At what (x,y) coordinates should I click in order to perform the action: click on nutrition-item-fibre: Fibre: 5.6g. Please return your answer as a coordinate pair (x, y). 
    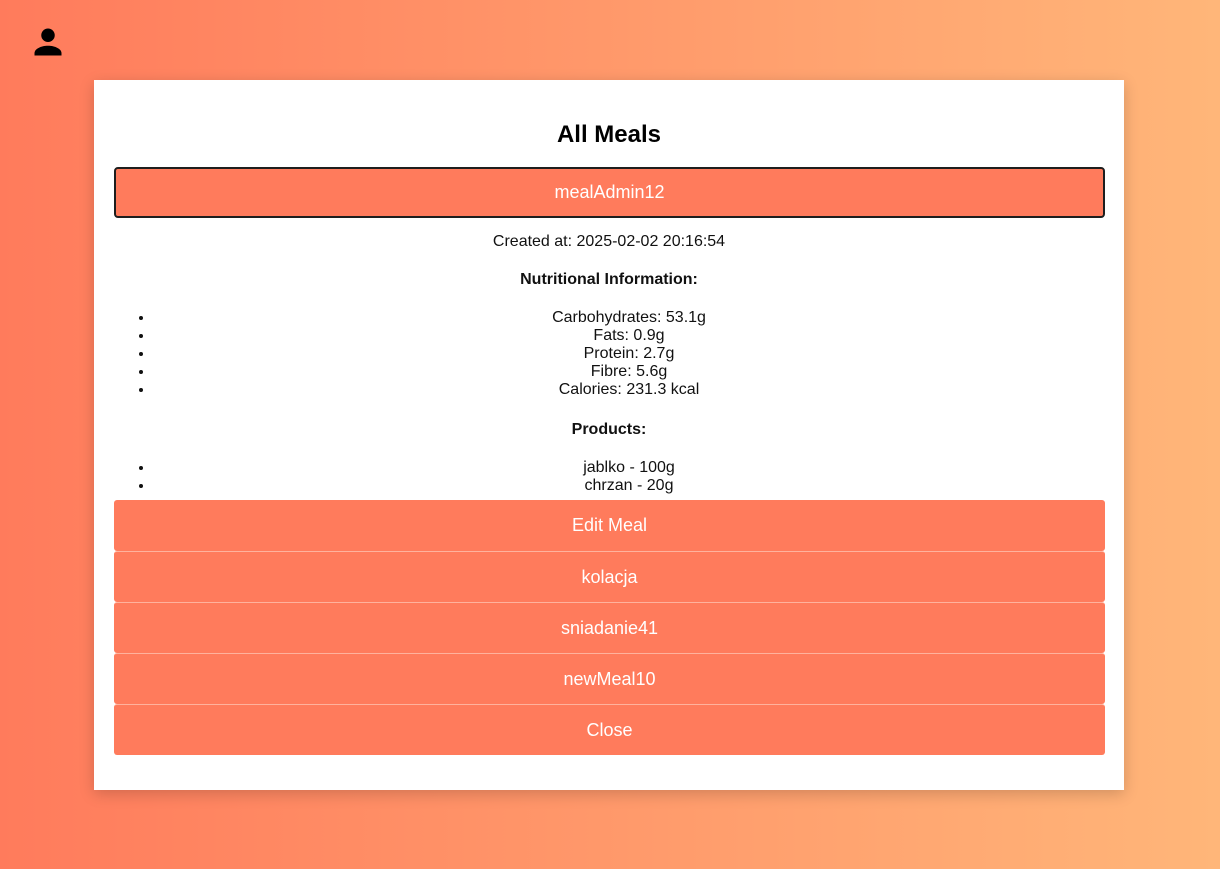
    Looking at the image, I should click on (629, 372).